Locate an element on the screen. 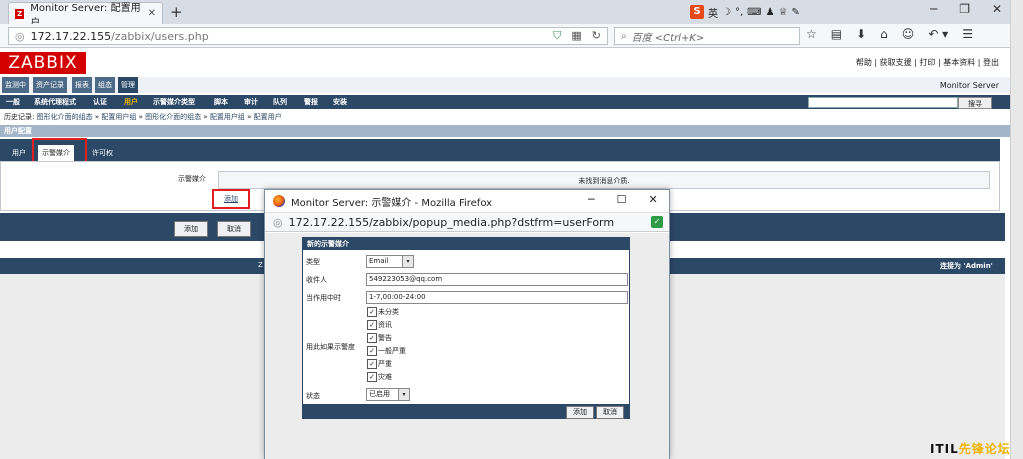  popup-maximize-icon: ☐ is located at coordinates (622, 199).